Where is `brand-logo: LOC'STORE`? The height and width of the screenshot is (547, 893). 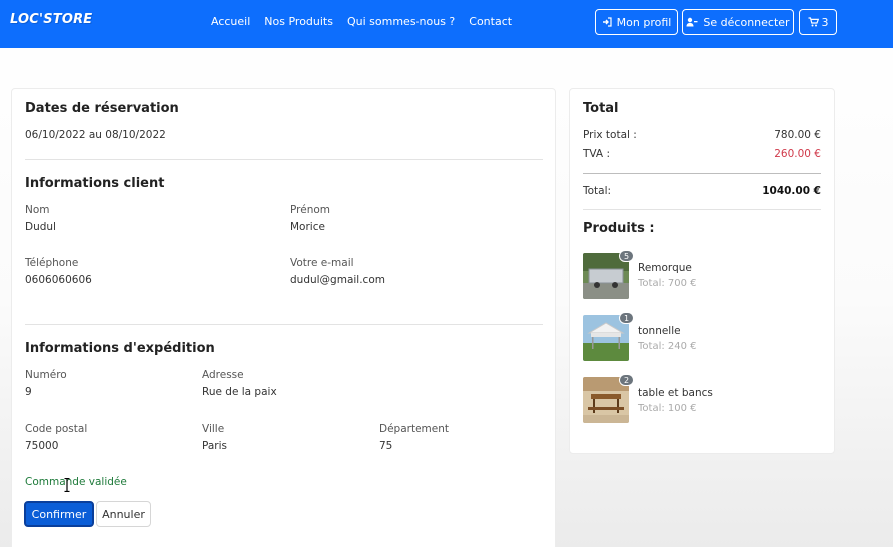 brand-logo: LOC'STORE is located at coordinates (51, 19).